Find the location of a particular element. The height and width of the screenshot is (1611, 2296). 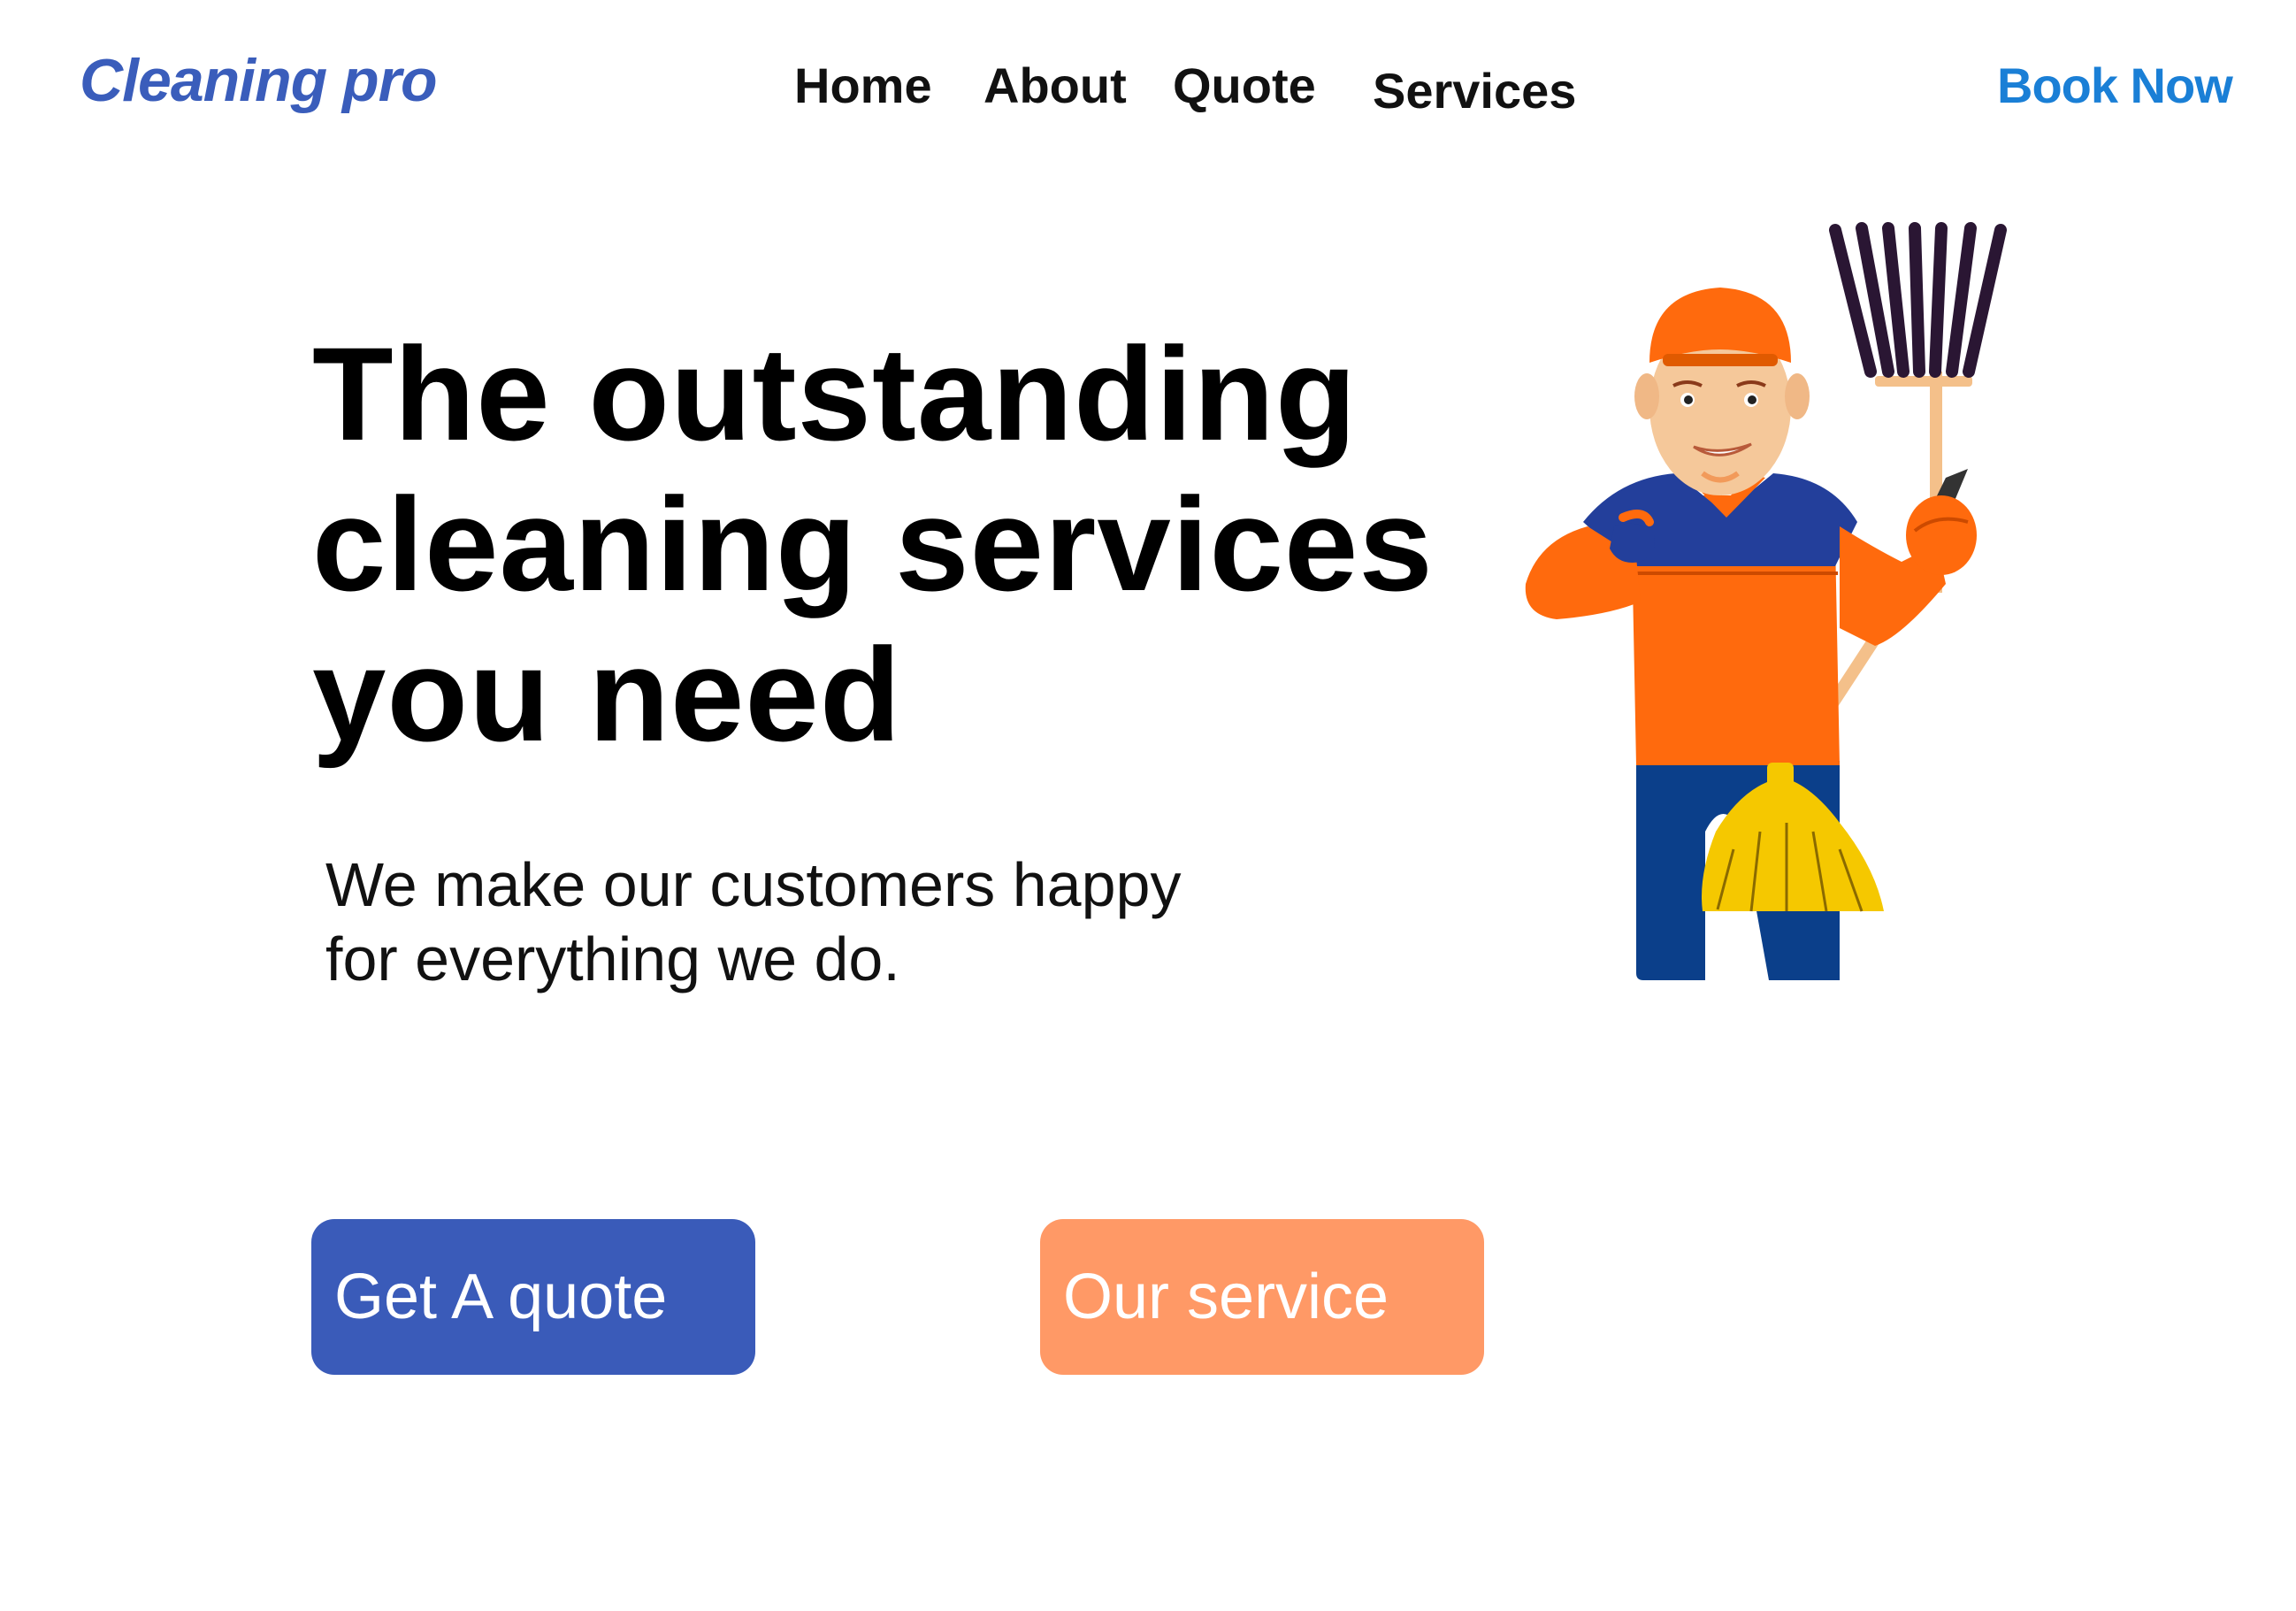

book-now-link: Book Now is located at coordinates (2115, 85).